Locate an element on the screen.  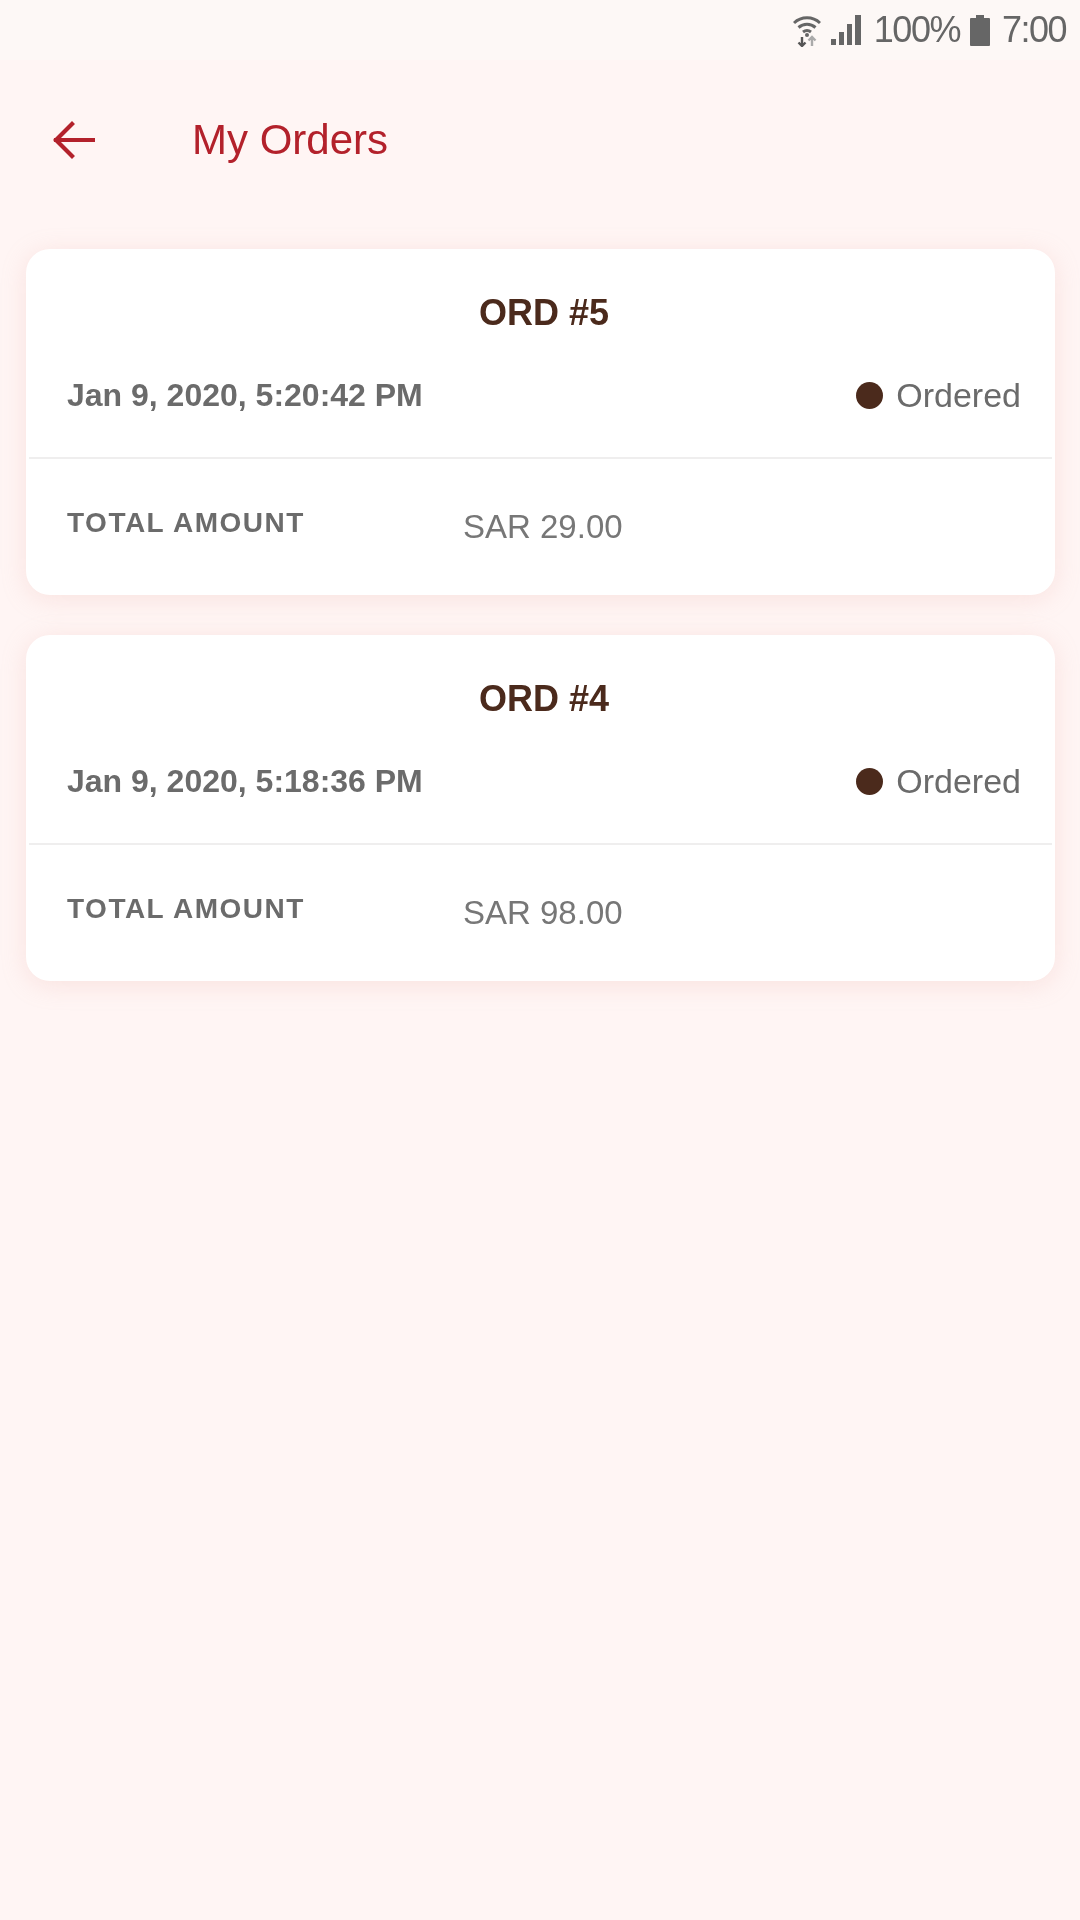
total-amount: SAR 98.00 is located at coordinates (543, 913).